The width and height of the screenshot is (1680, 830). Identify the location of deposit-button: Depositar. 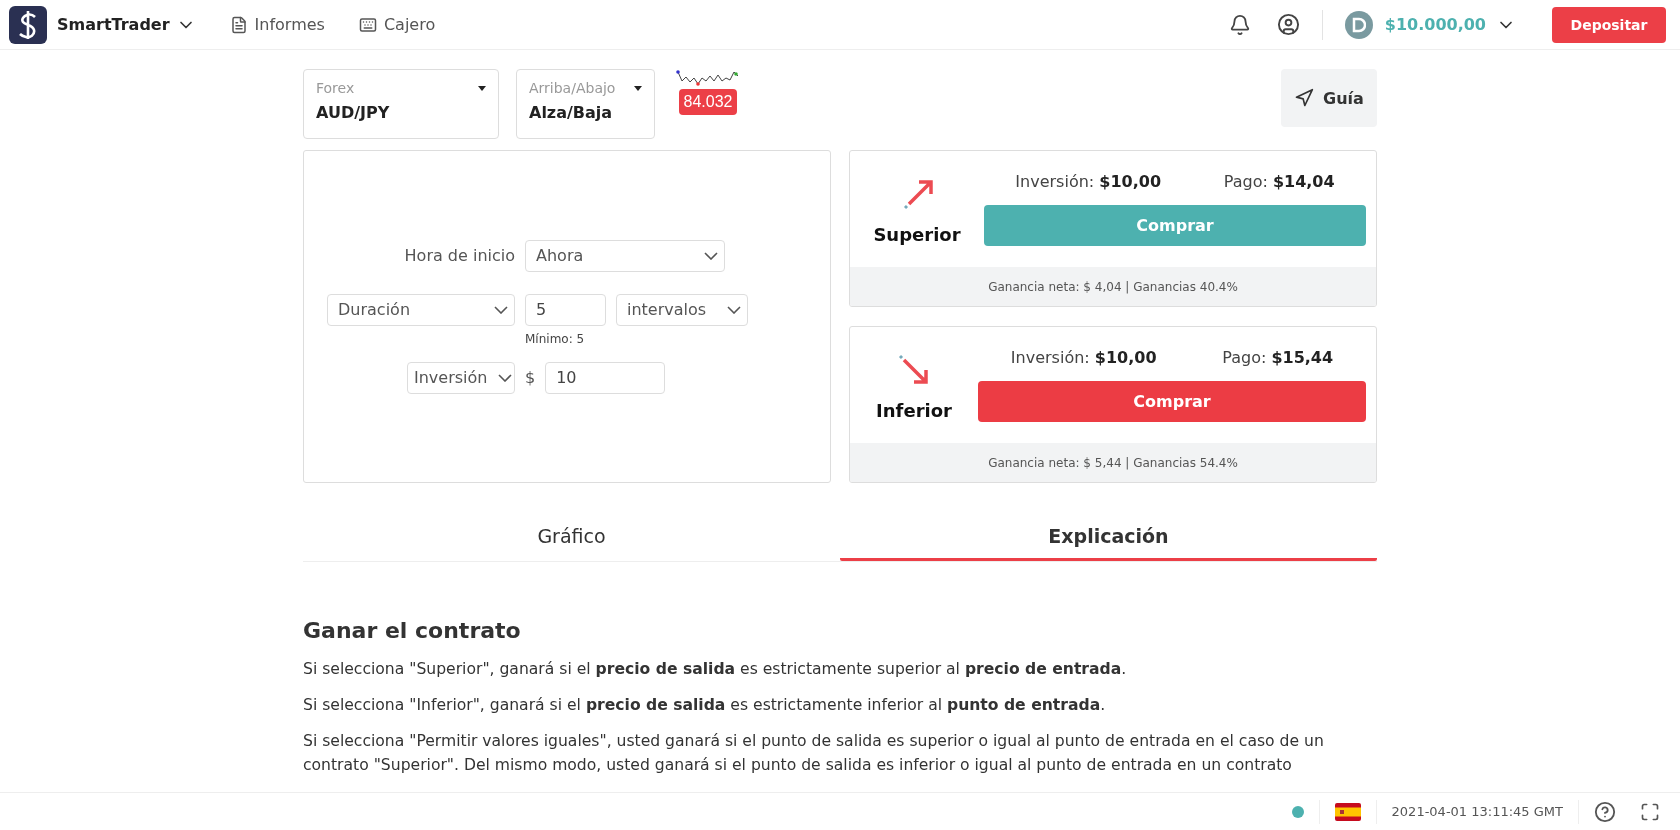
(1609, 24).